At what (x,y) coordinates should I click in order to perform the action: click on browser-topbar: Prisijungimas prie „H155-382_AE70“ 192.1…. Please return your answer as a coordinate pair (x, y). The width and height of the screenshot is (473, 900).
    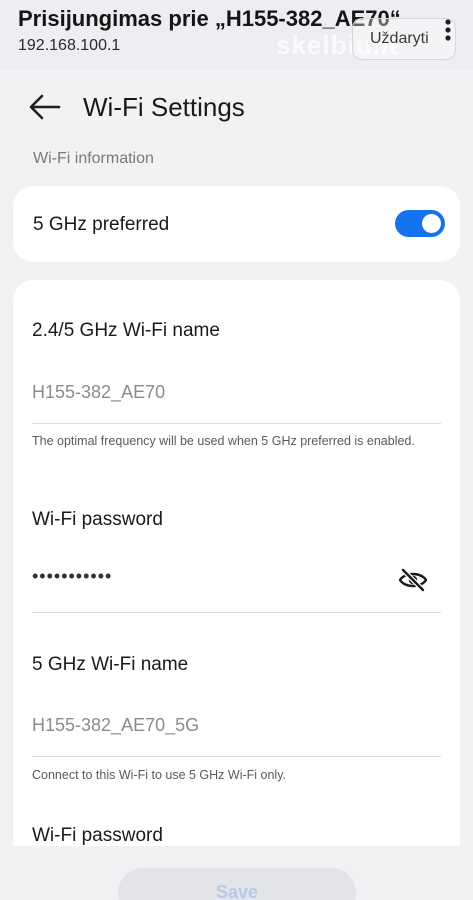
    Looking at the image, I should click on (236, 35).